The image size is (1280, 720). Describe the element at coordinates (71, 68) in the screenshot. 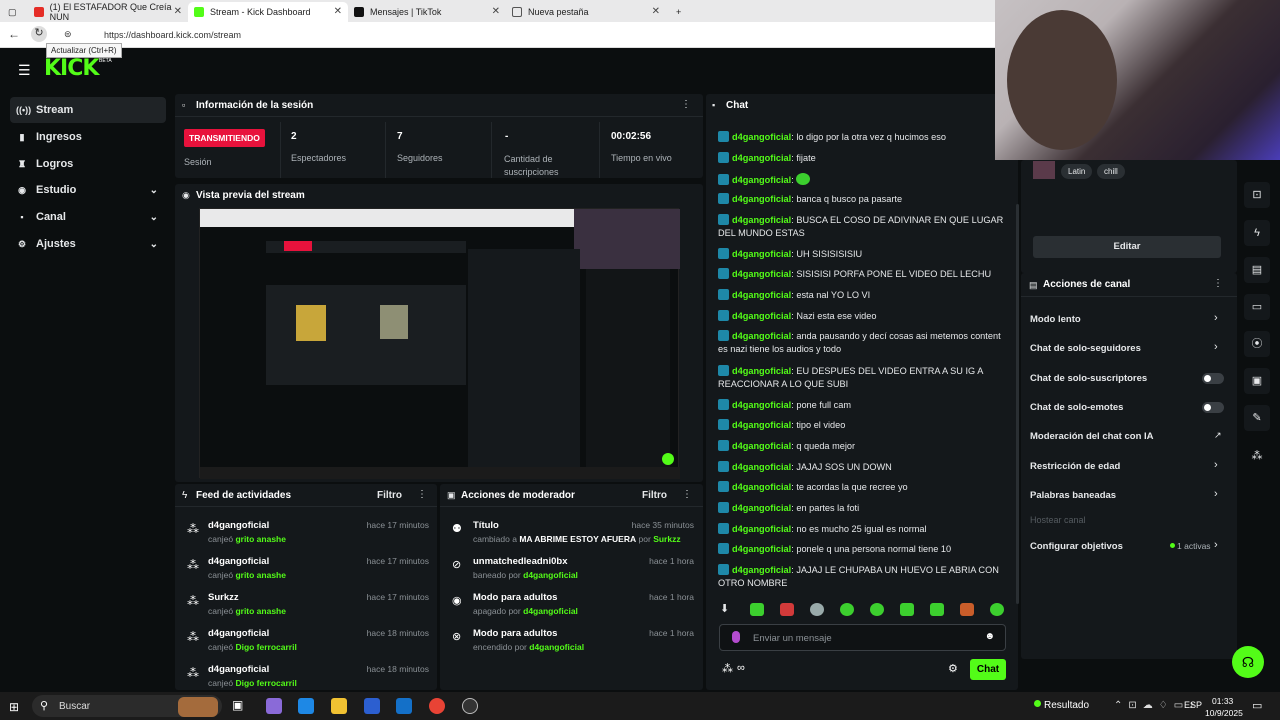

I see `kick-logo: KICK` at that location.